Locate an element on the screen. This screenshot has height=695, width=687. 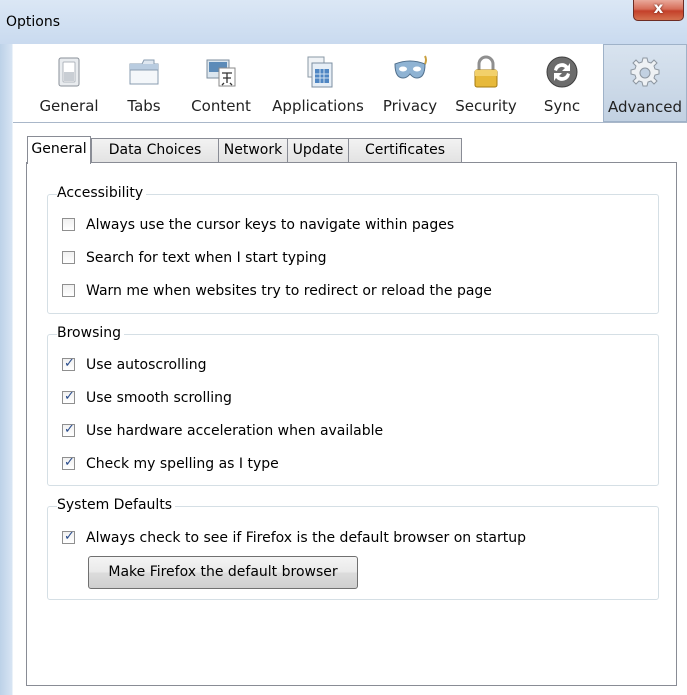
gear-icon is located at coordinates (645, 72).